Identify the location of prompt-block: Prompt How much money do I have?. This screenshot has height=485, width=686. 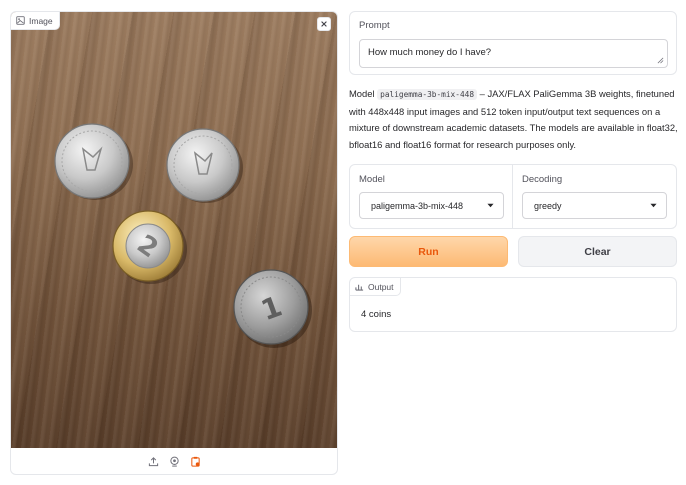
(513, 43).